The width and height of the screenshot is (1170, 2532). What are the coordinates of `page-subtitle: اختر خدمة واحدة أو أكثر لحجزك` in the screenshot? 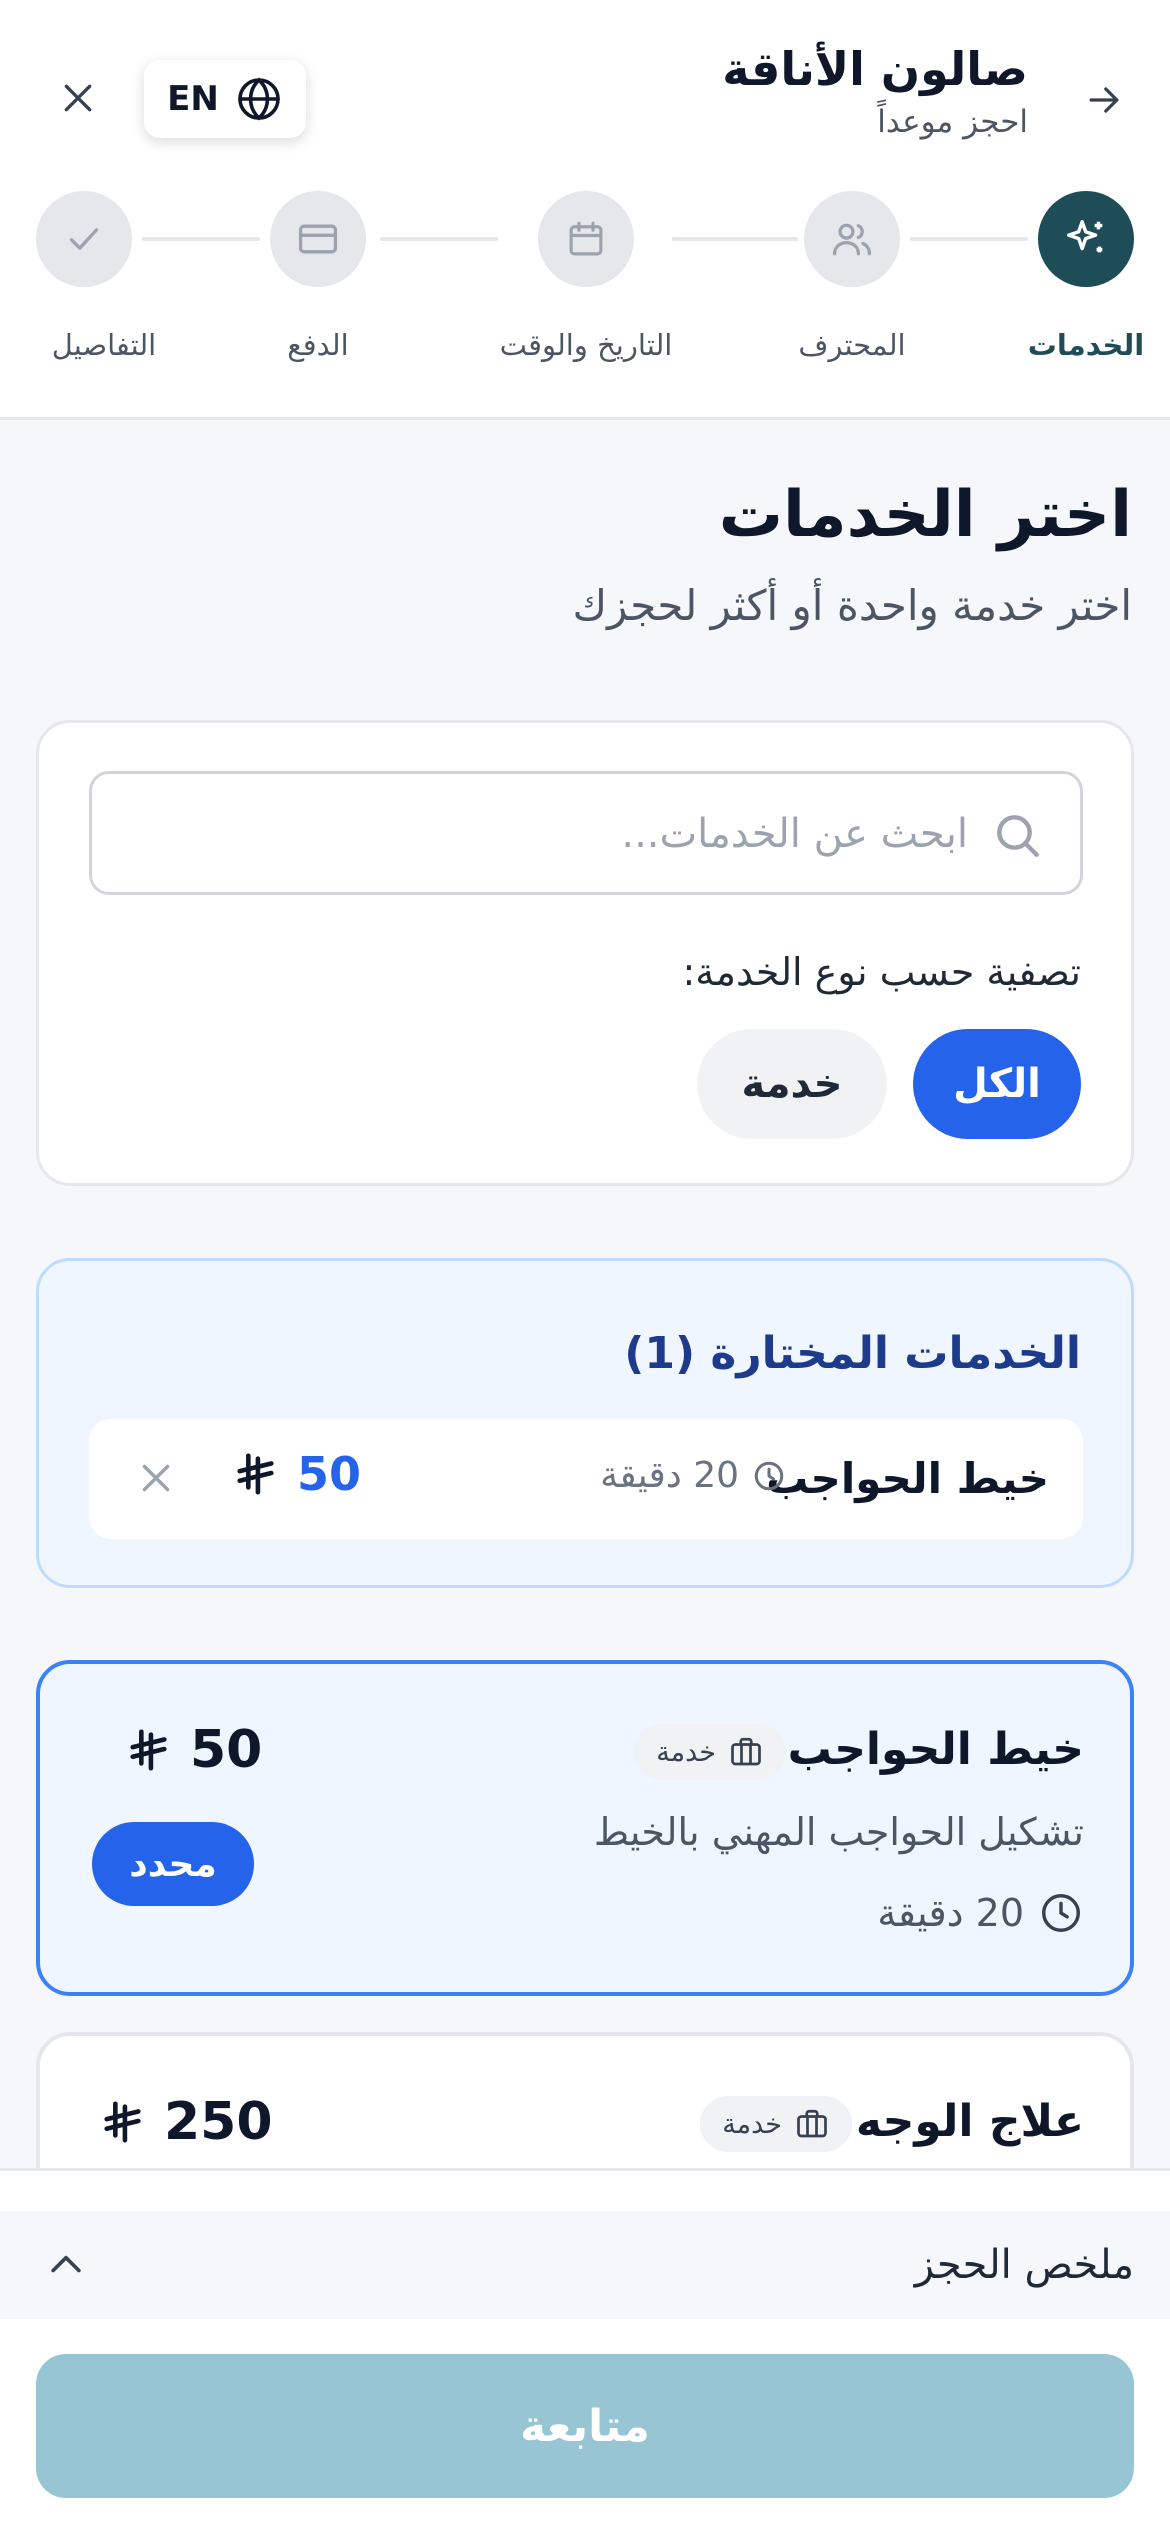 It's located at (852, 605).